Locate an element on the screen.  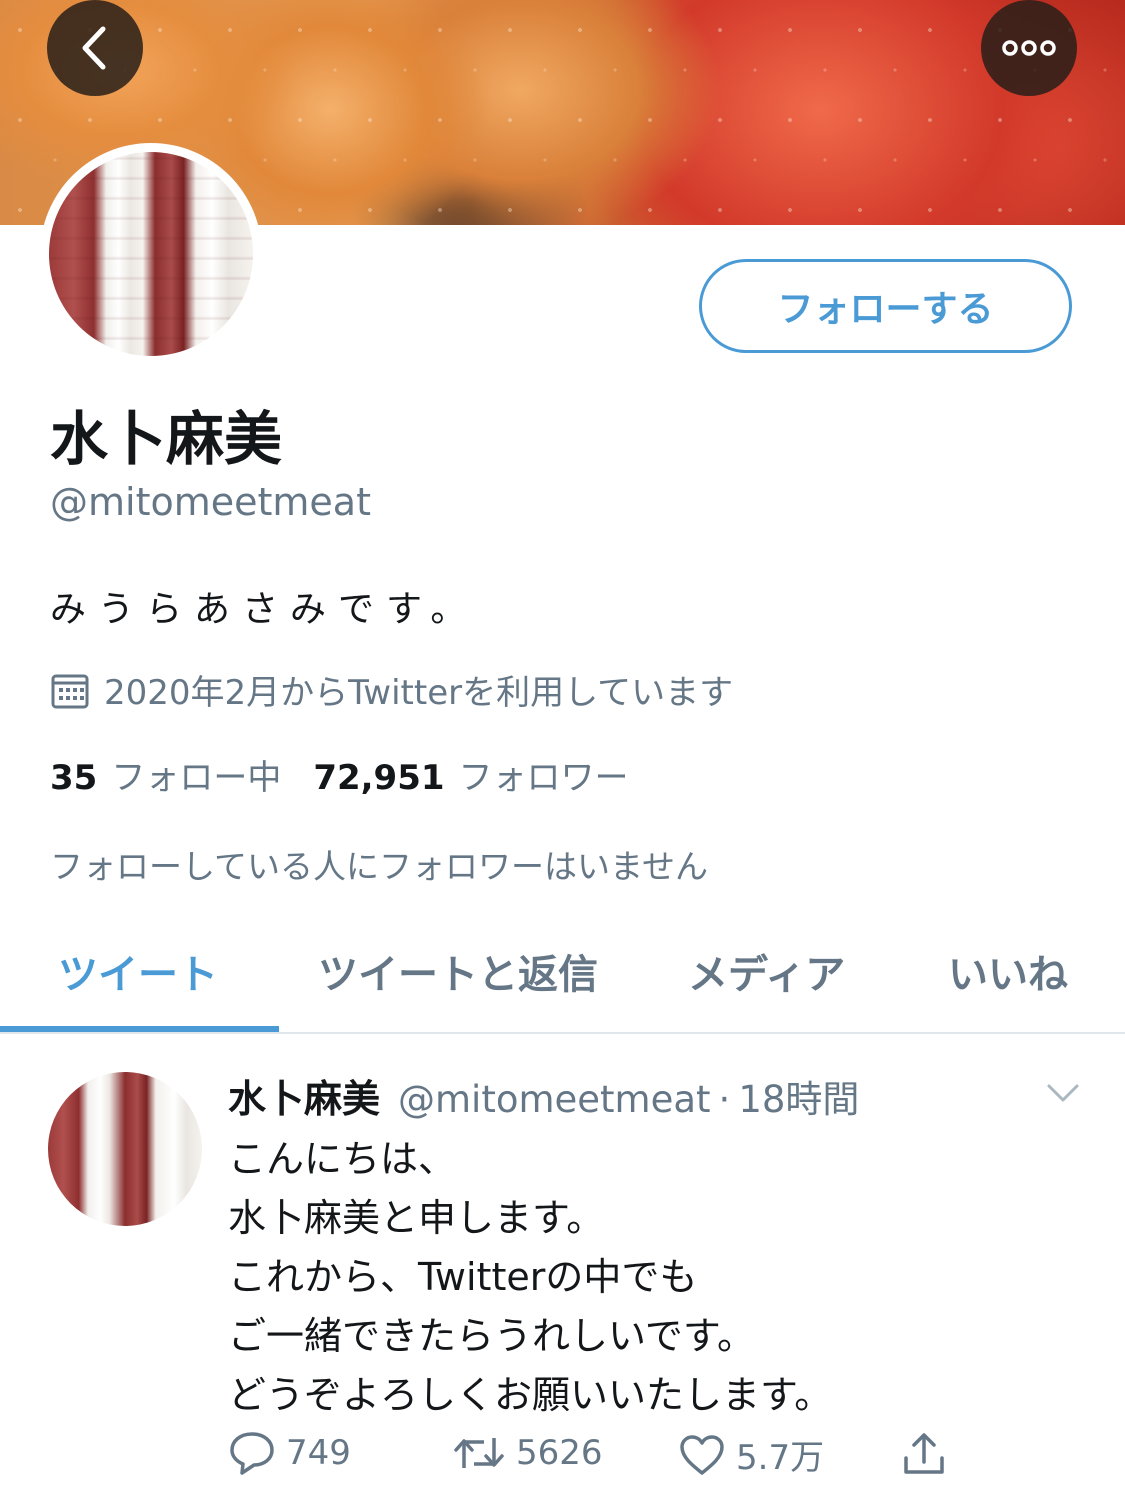
display-name: 水卜麻美 is located at coordinates (166, 439).